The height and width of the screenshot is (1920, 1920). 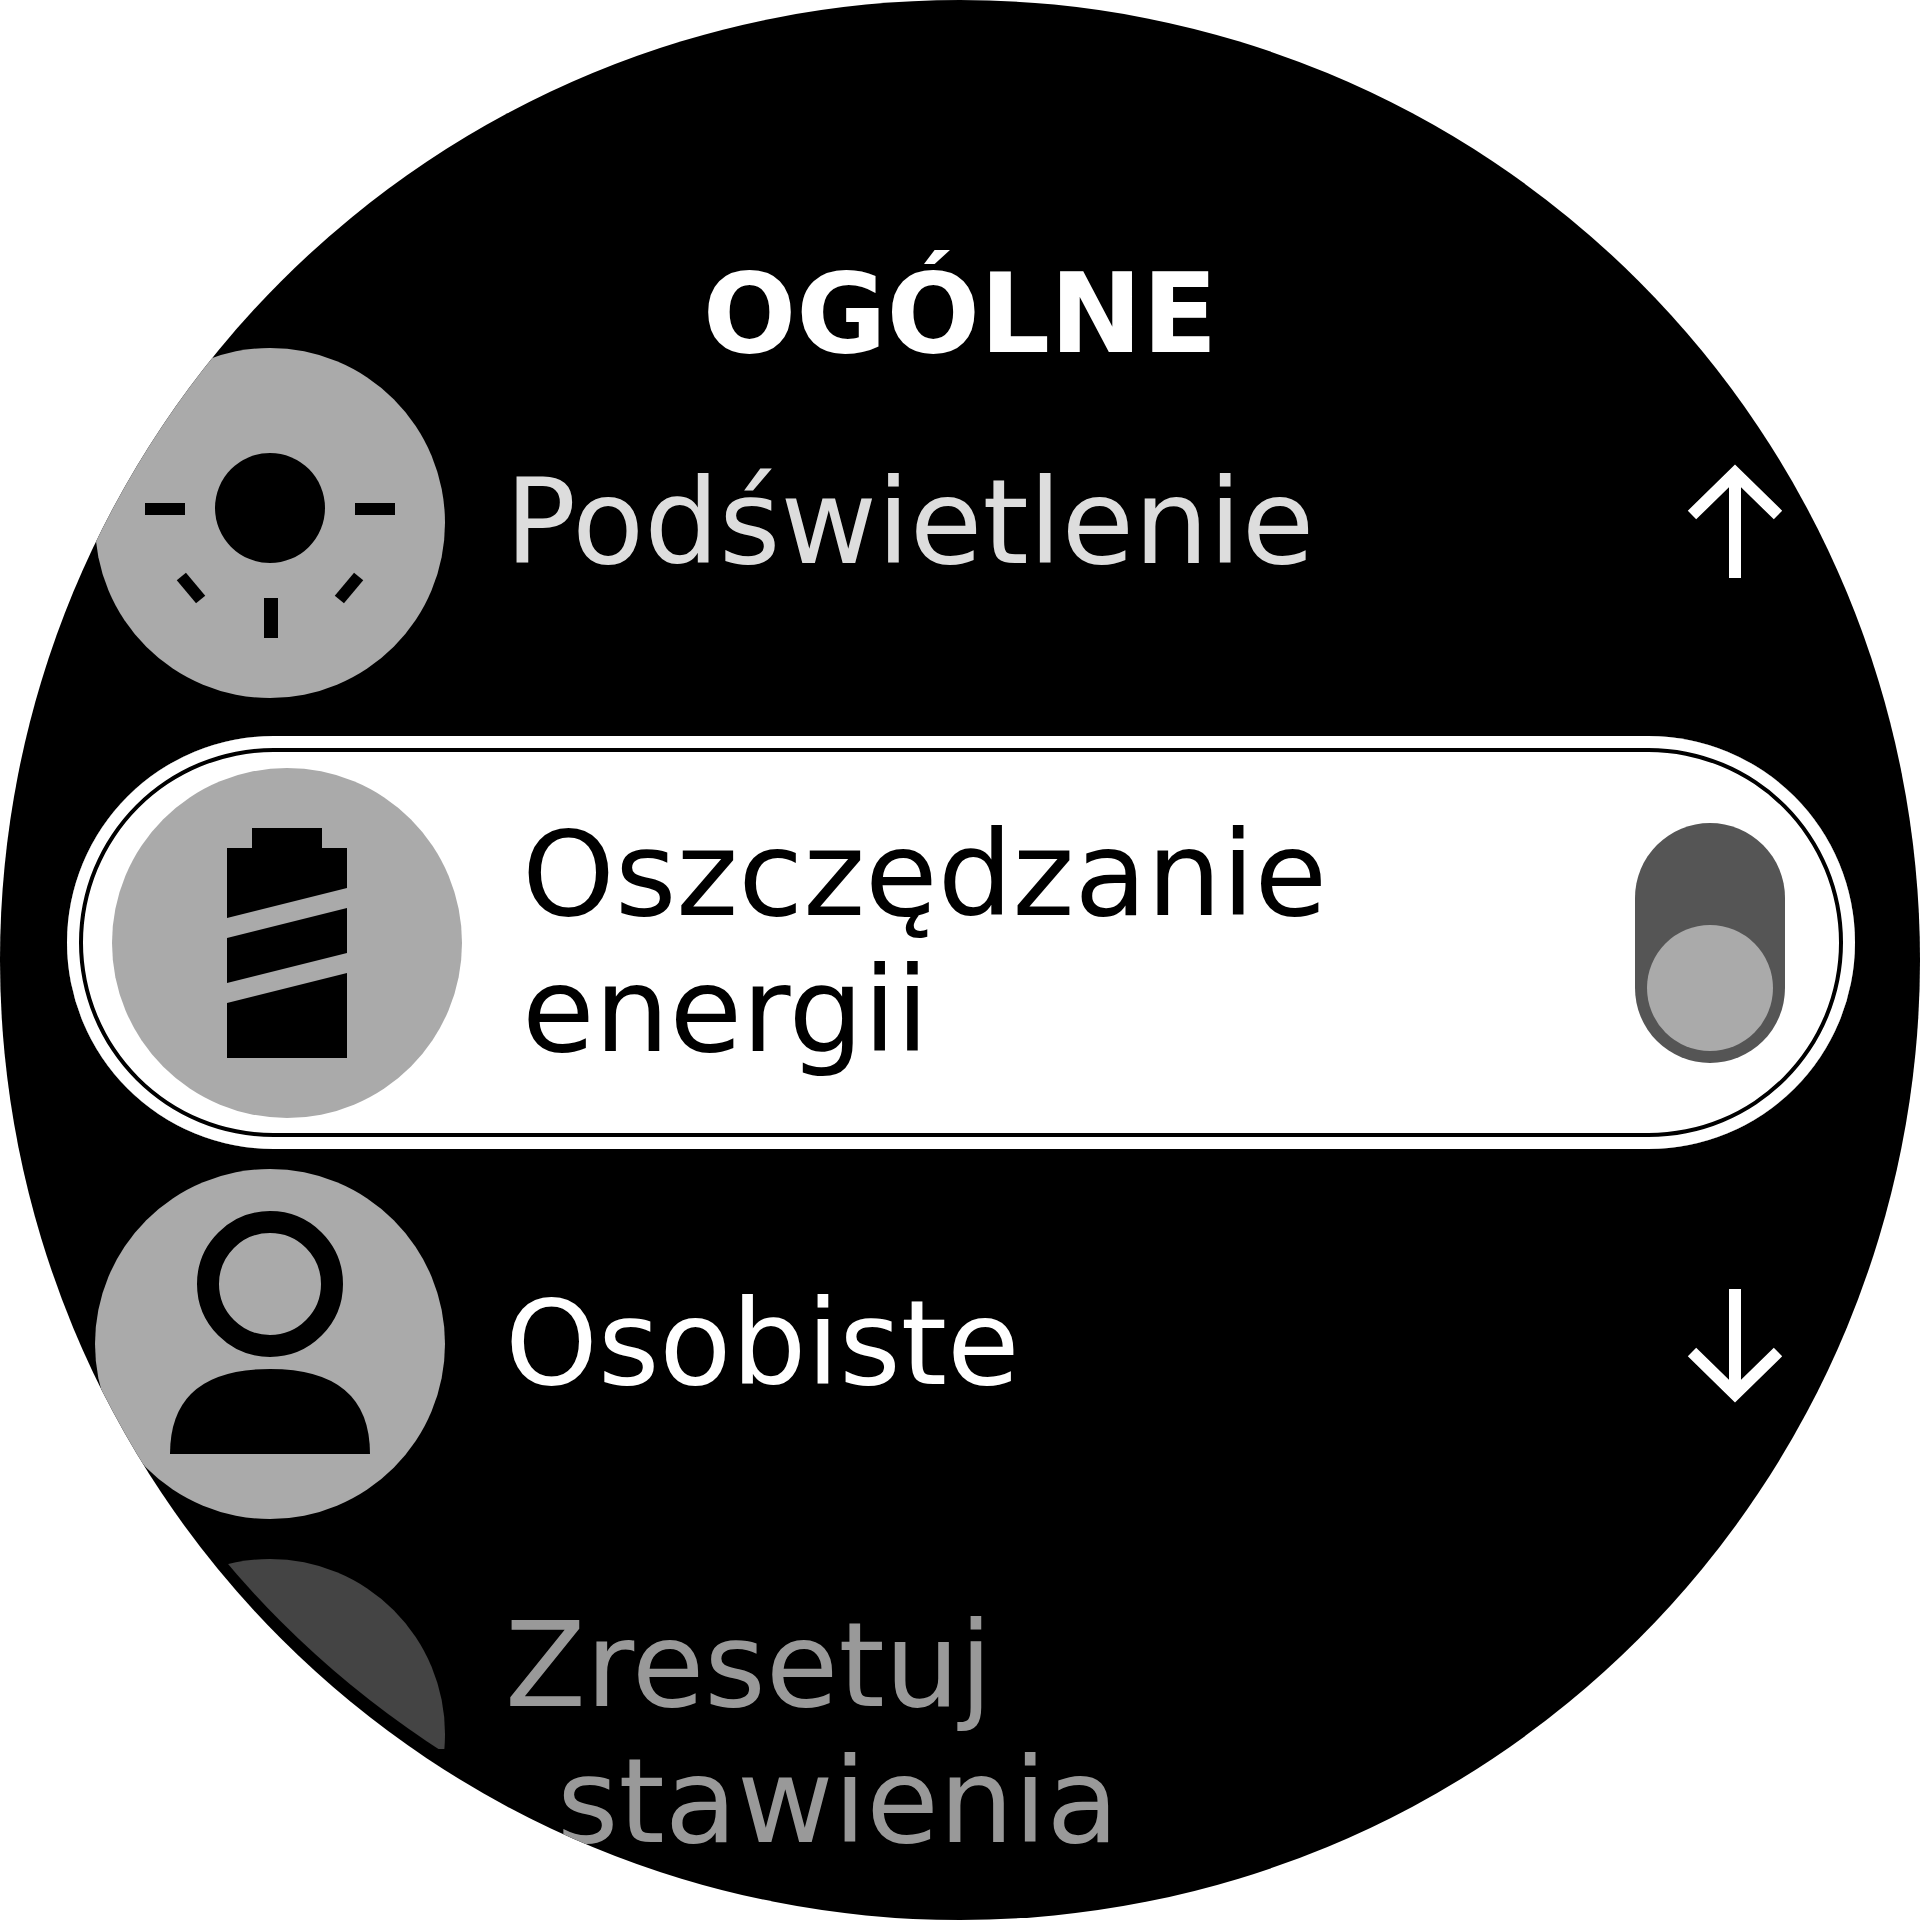 What do you see at coordinates (1092, 1344) in the screenshot?
I see `menu-item-label: Osobiste` at bounding box center [1092, 1344].